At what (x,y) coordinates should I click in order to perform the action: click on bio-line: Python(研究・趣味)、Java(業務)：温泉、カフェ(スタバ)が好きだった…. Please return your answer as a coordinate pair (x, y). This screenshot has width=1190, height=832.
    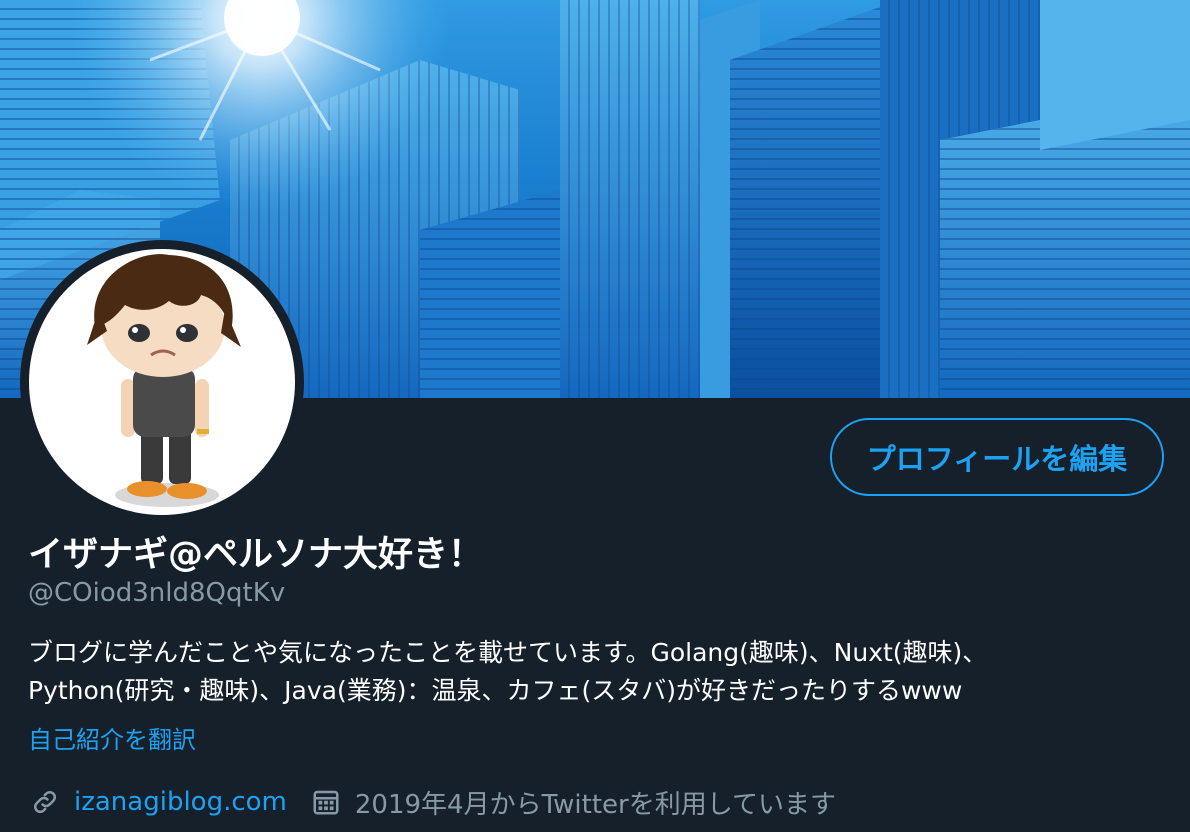
    Looking at the image, I should click on (495, 690).